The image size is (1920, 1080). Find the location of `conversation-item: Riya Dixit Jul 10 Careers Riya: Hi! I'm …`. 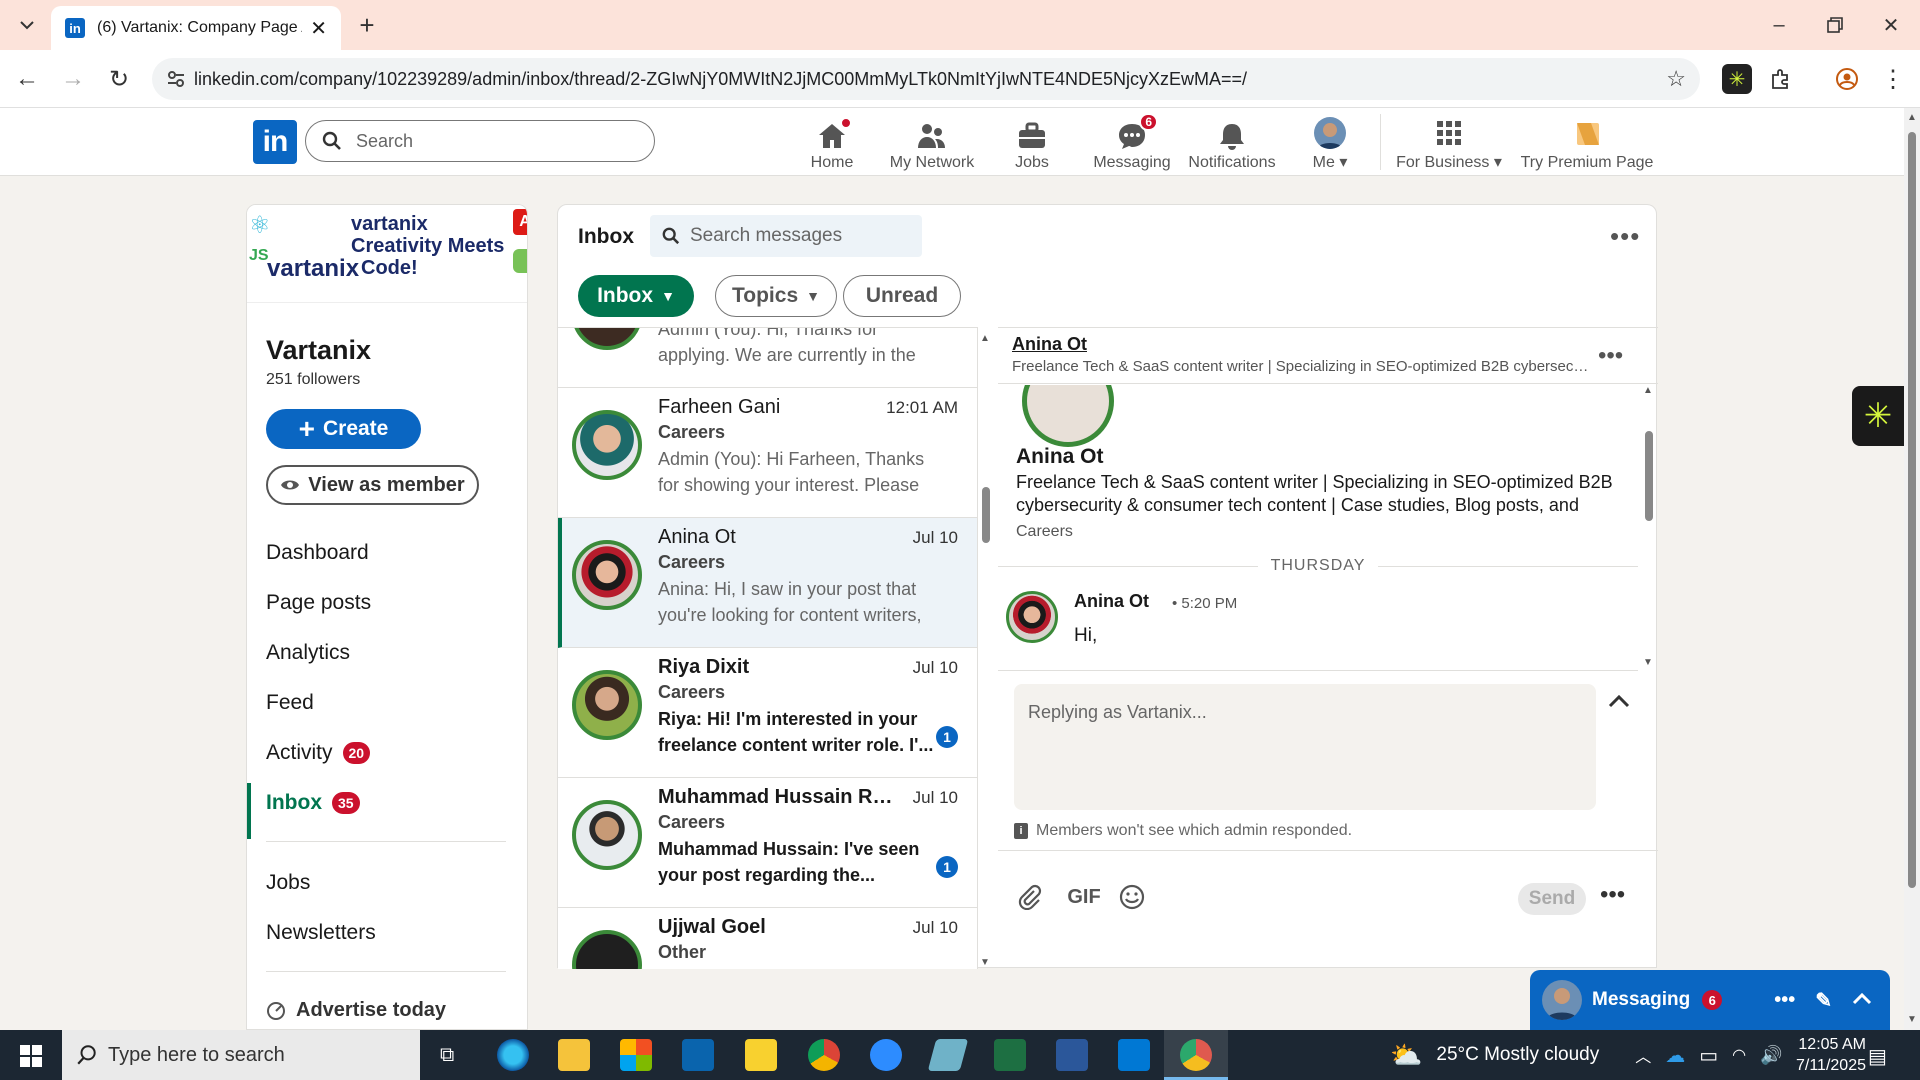

conversation-item: Riya Dixit Jul 10 Careers Riya: Hi! I'm … is located at coordinates (767, 713).